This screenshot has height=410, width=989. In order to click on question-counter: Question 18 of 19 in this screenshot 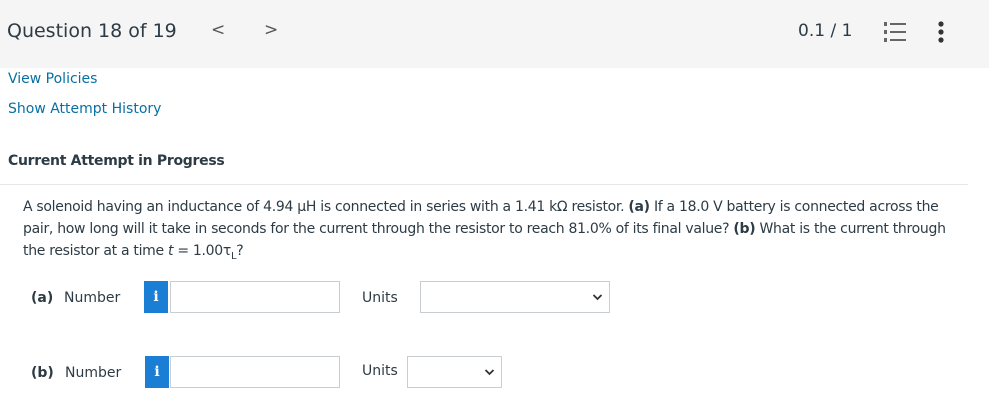, I will do `click(92, 31)`.